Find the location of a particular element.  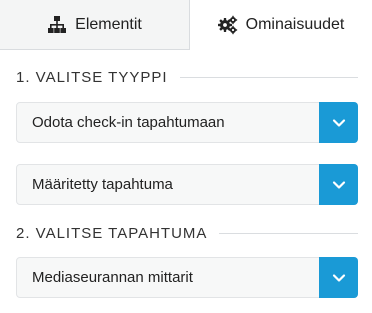

type-select-toggle is located at coordinates (338, 122).